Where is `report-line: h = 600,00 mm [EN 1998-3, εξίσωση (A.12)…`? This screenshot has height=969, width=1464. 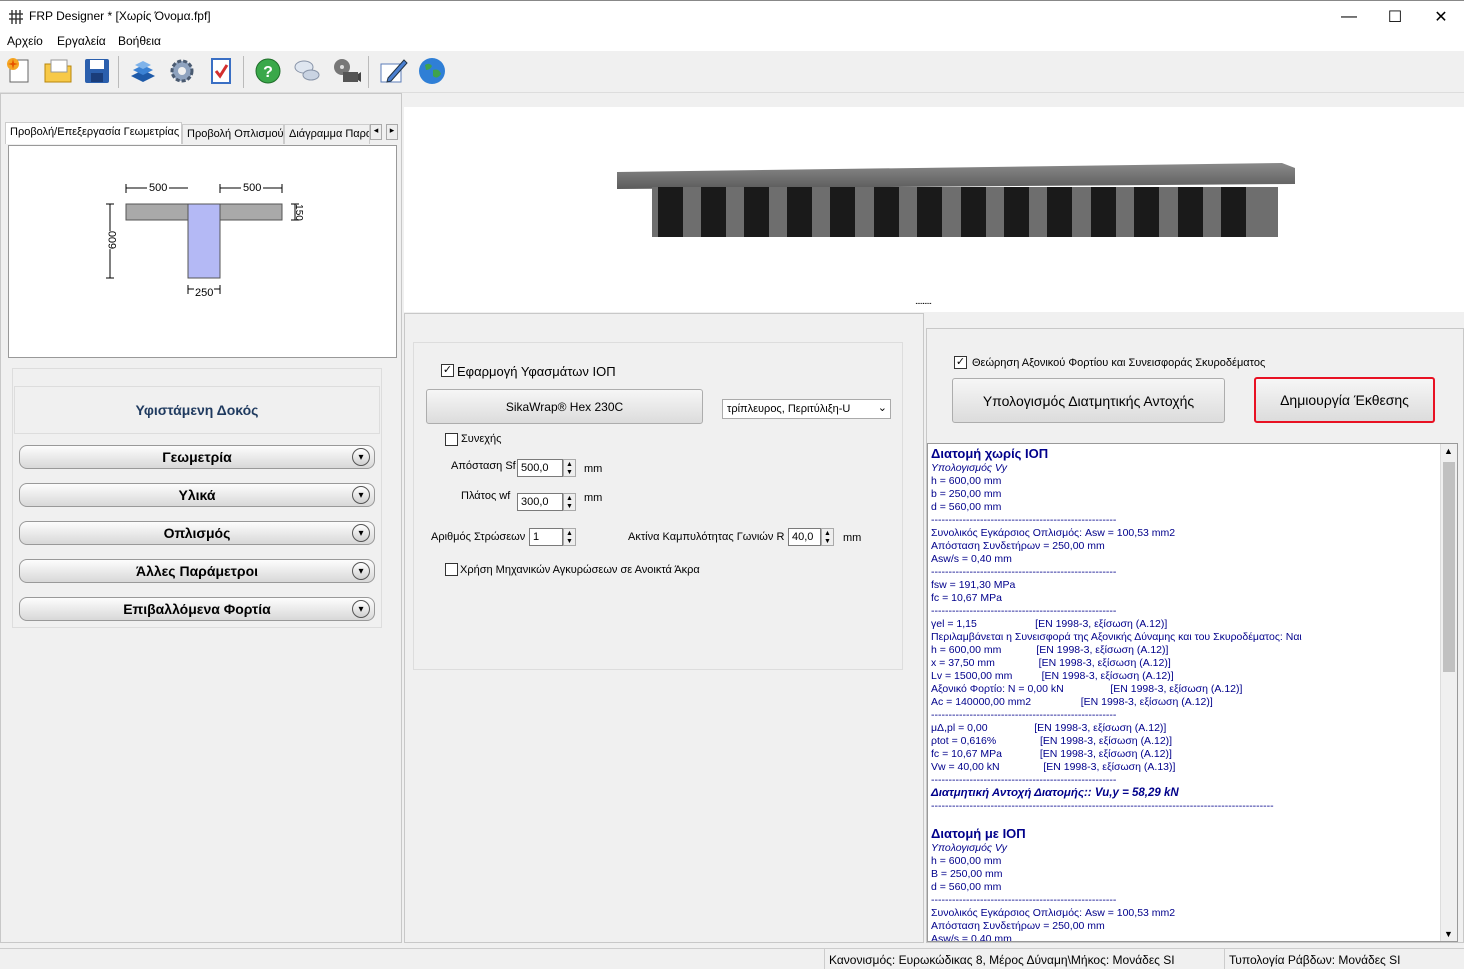
report-line: h = 600,00 mm [EN 1998-3, εξίσωση (A.12)… is located at coordinates (1050, 650).